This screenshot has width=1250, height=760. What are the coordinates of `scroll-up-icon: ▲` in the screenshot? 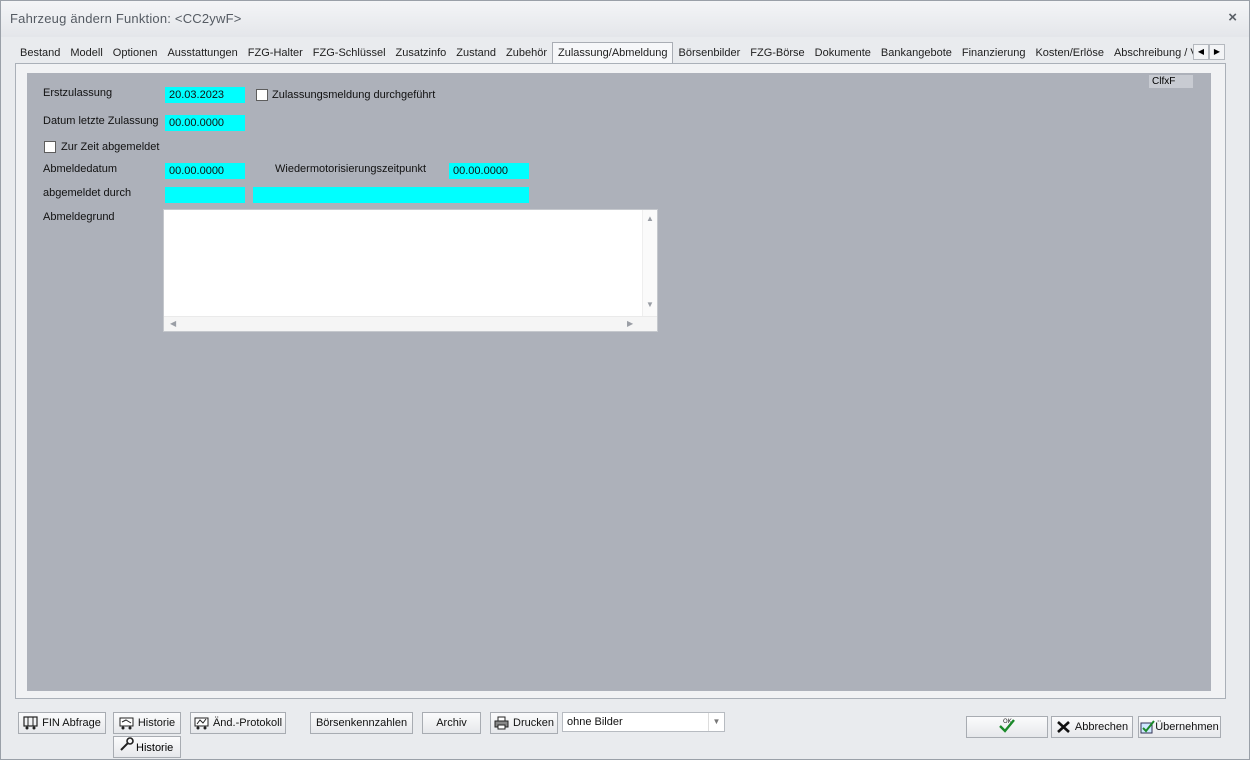 It's located at (650, 218).